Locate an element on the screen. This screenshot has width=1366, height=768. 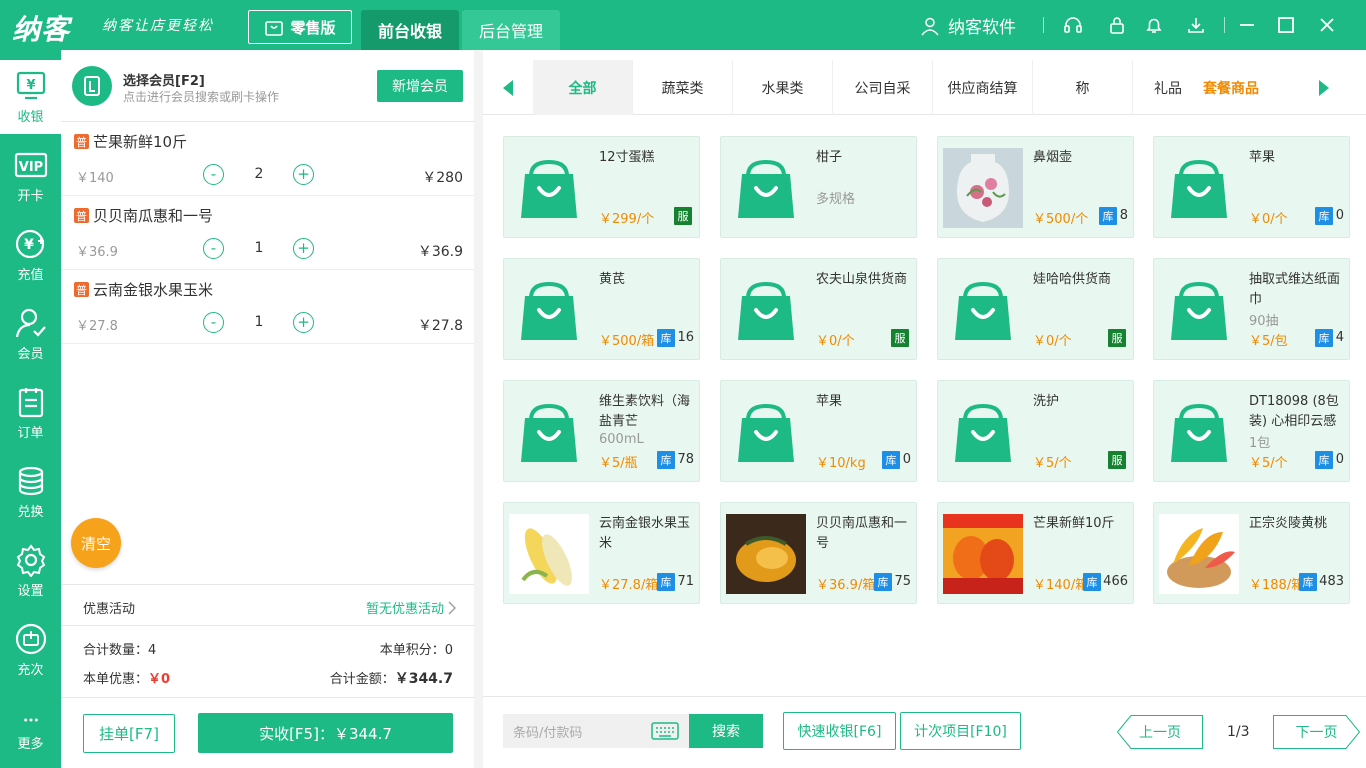
product-name: 抽取式维达纸面巾 is located at coordinates (1295, 289).